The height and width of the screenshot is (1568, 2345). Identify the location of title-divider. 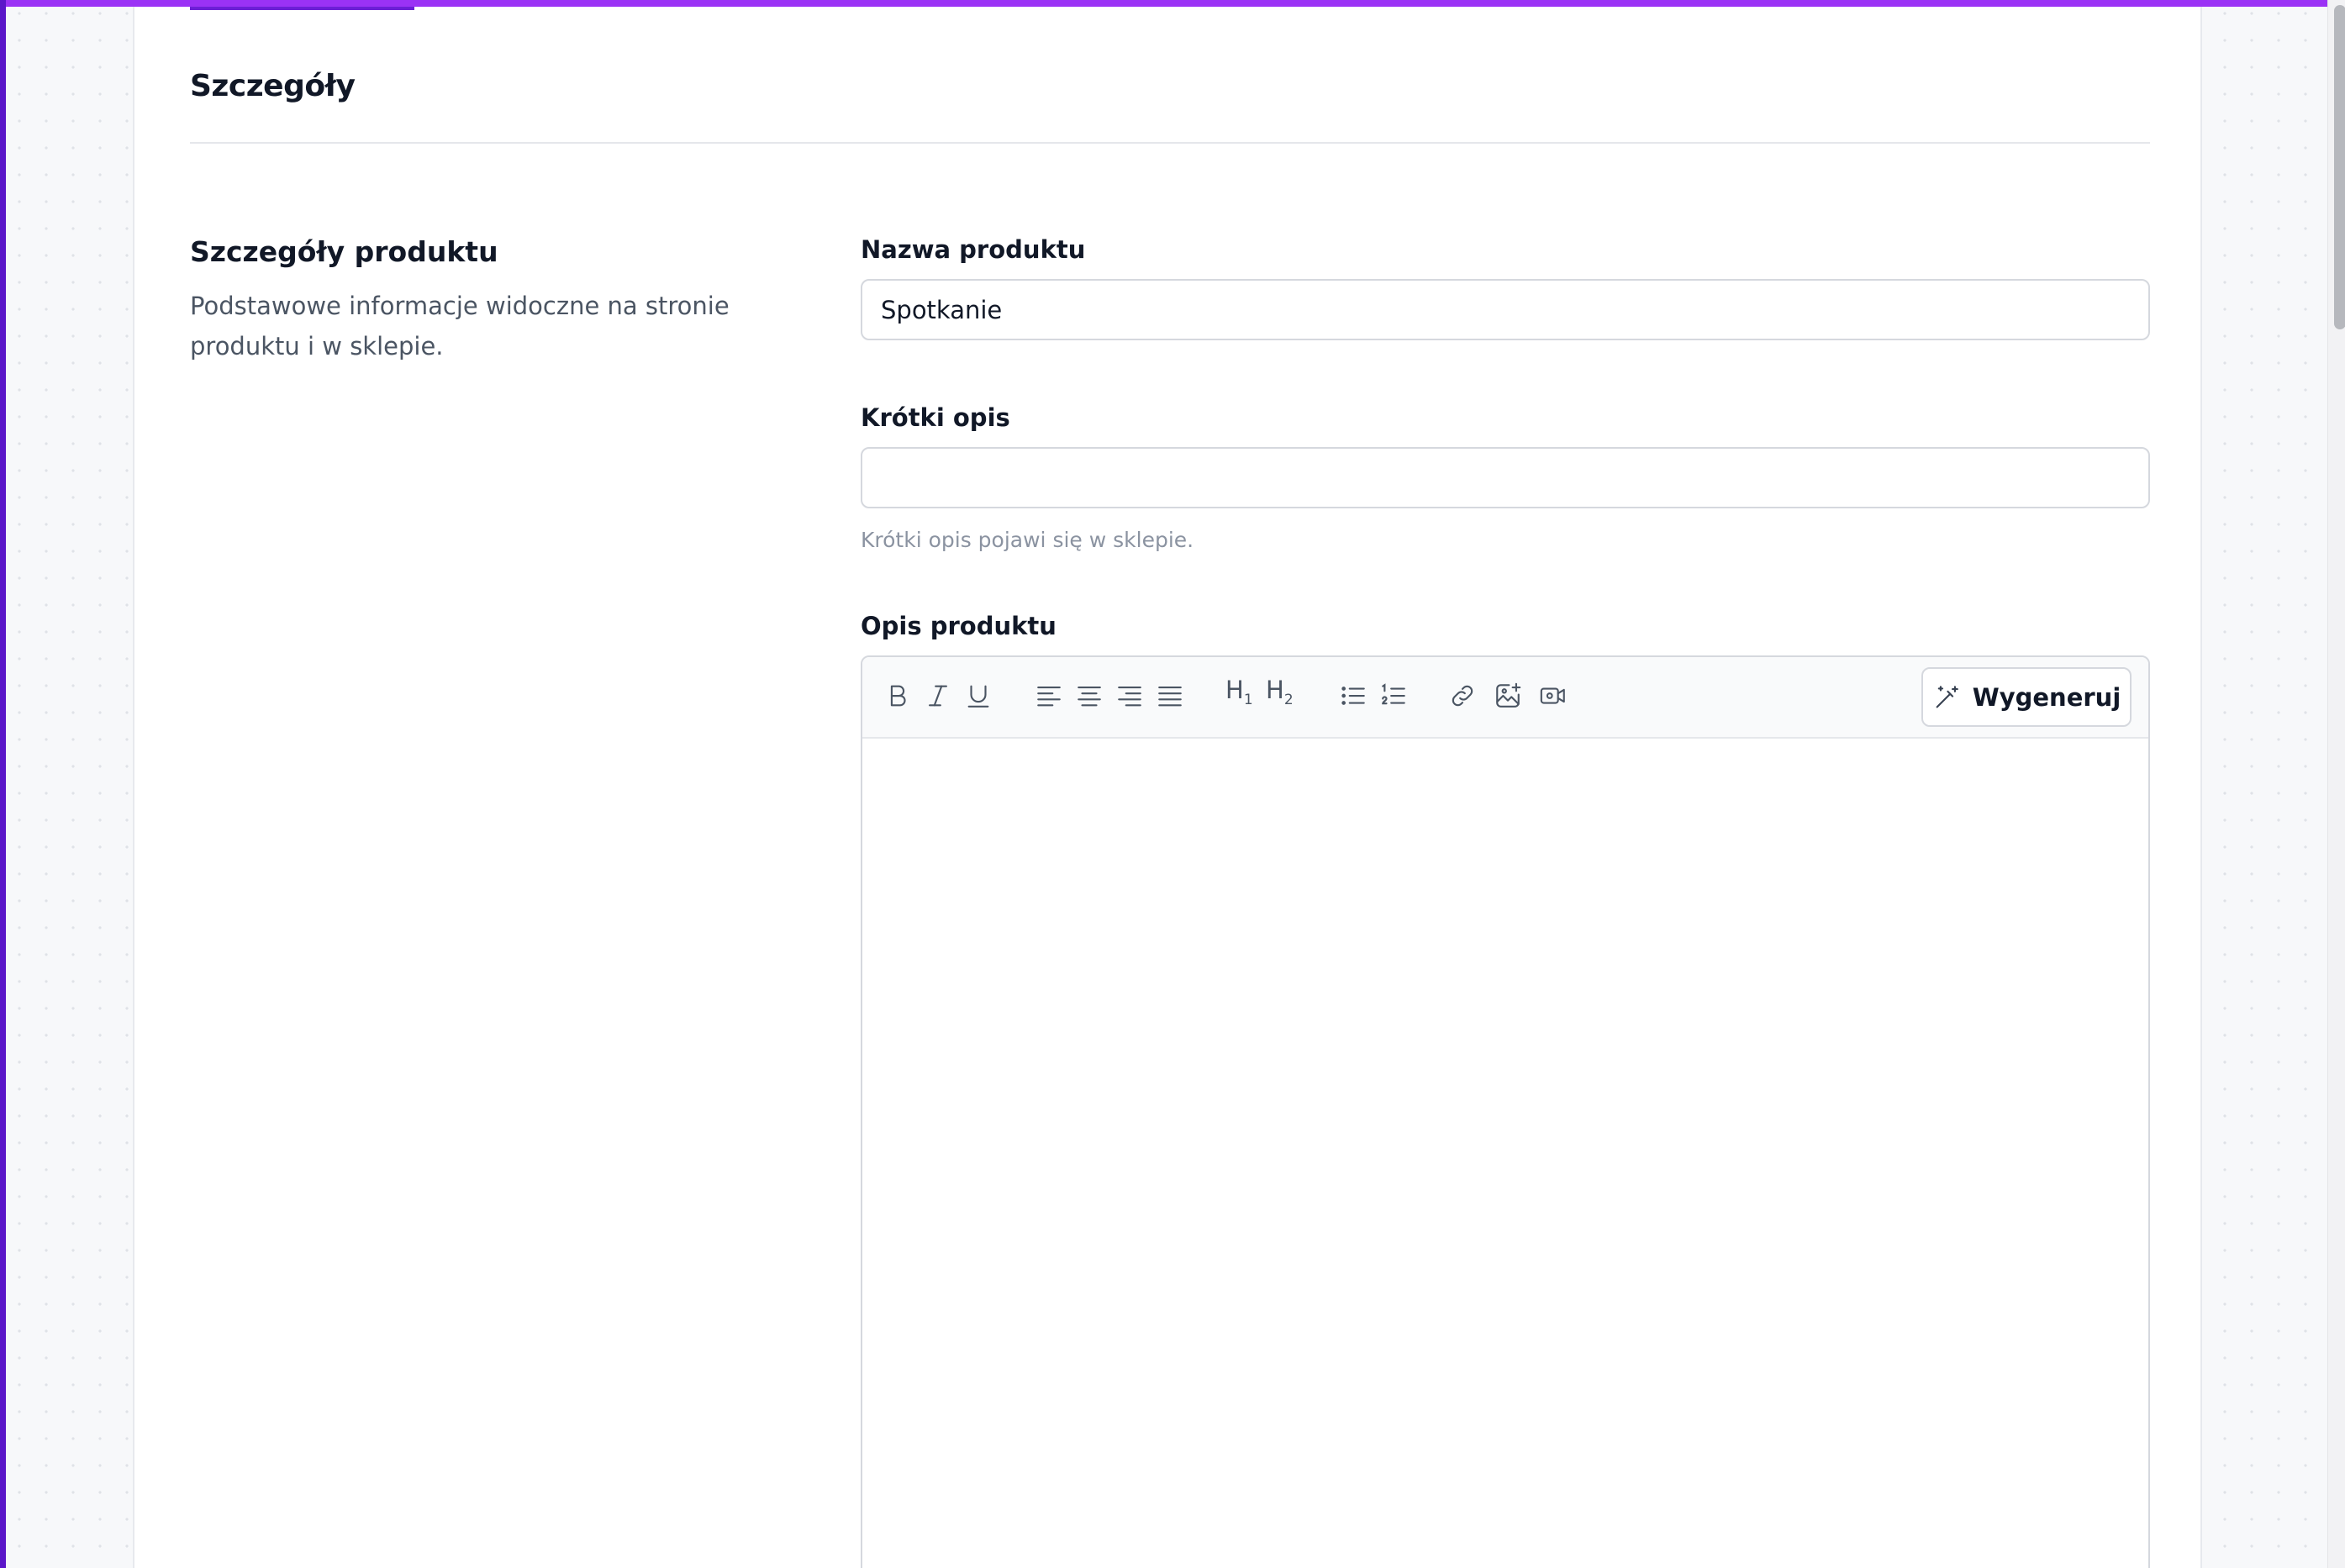
(1170, 143).